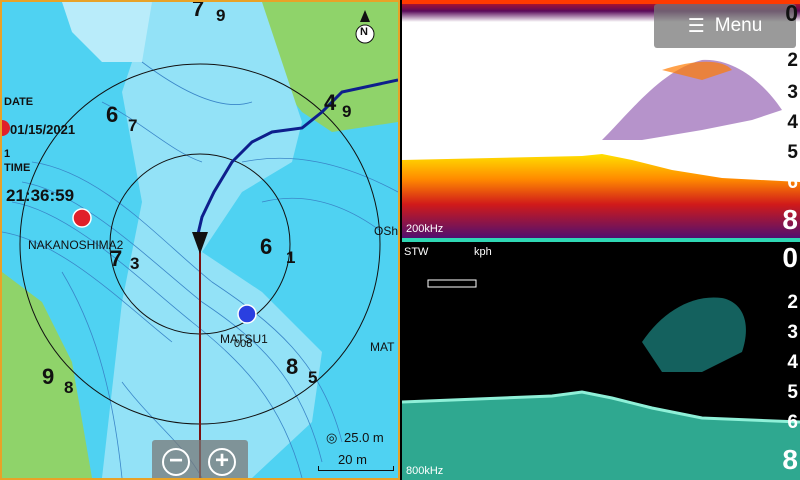 Image resolution: width=800 pixels, height=480 pixels. What do you see at coordinates (356, 468) in the screenshot?
I see `scale-bar` at bounding box center [356, 468].